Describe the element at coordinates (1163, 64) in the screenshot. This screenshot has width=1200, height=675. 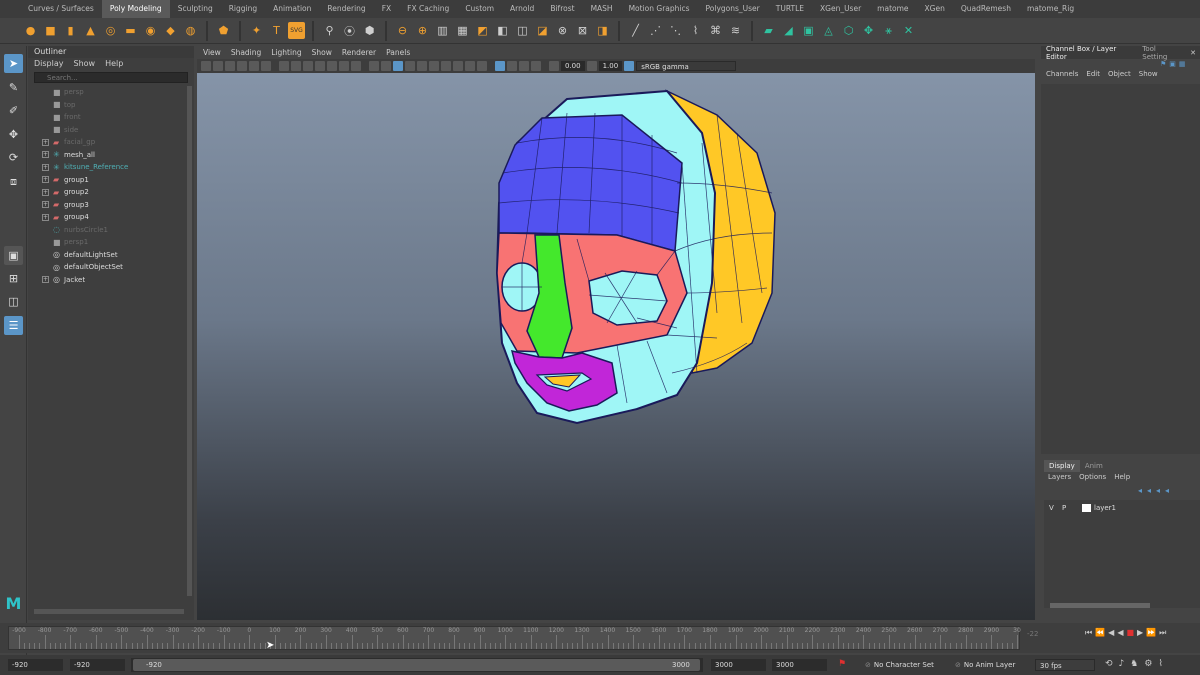
I see `channel-box-icon-1: ⚑` at that location.